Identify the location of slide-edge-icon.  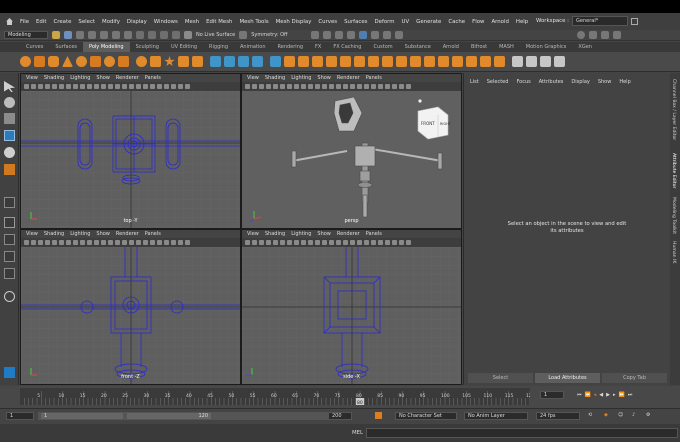
(457, 61).